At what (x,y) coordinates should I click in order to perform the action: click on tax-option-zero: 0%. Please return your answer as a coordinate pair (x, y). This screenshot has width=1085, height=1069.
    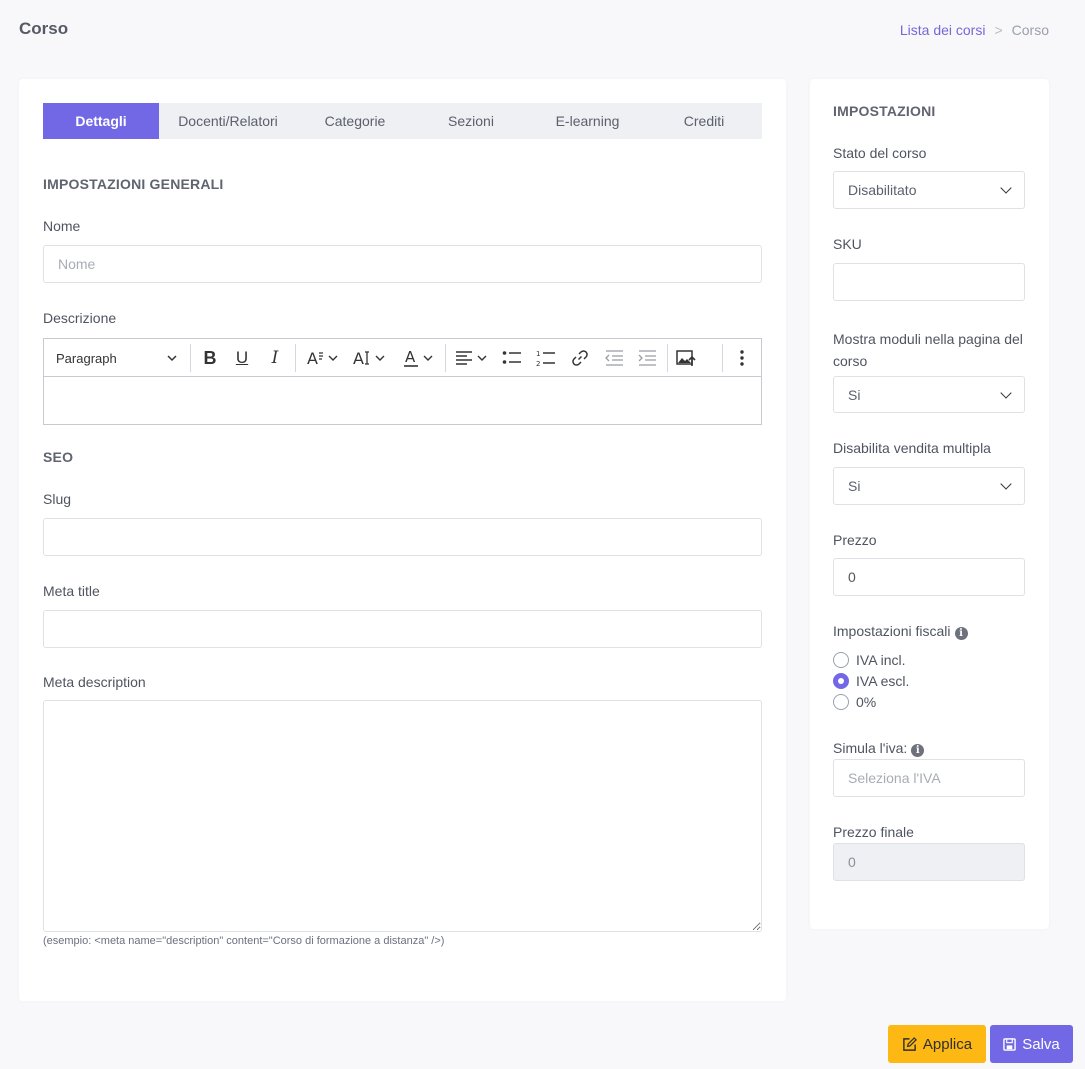
    Looking at the image, I should click on (854, 702).